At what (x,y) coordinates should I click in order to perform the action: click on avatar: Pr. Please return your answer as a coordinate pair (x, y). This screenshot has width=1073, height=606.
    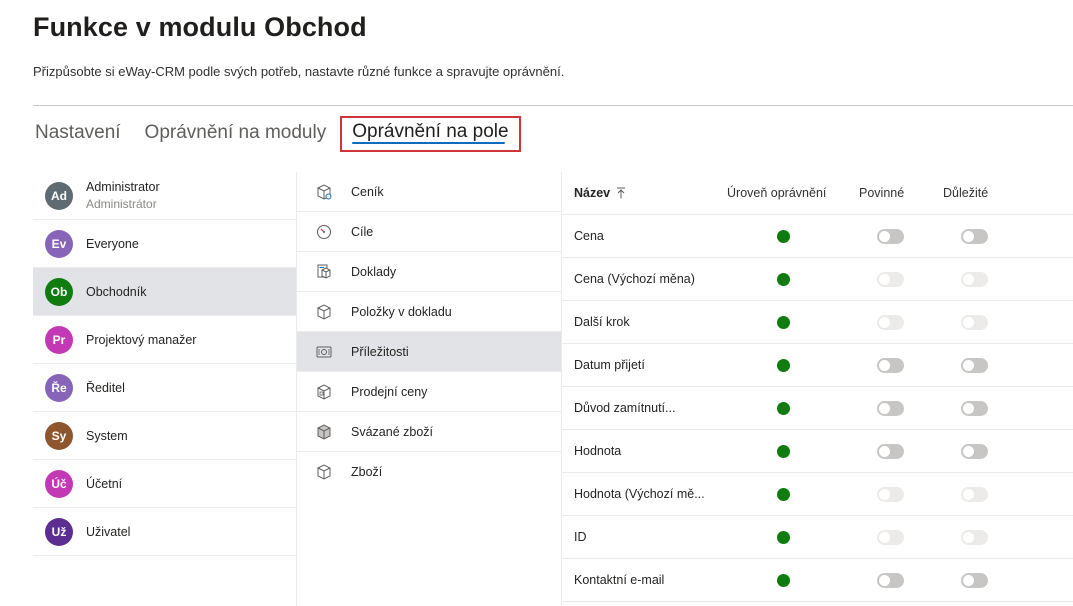
    Looking at the image, I should click on (59, 339).